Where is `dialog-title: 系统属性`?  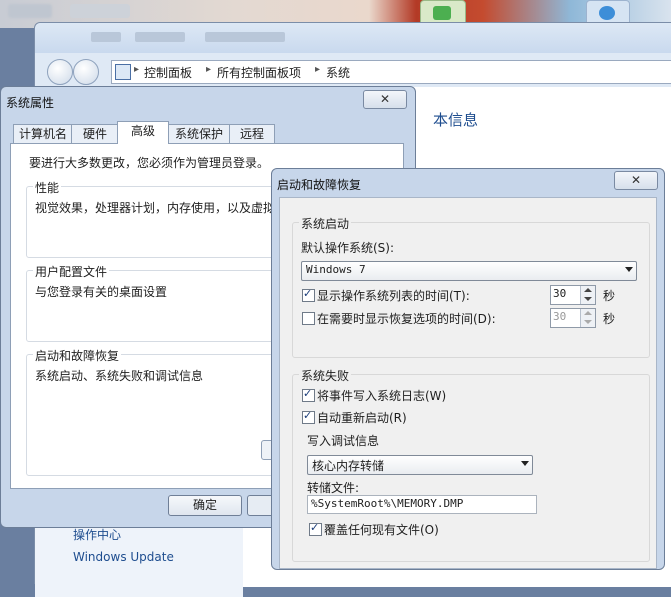
dialog-title: 系统属性 is located at coordinates (30, 103).